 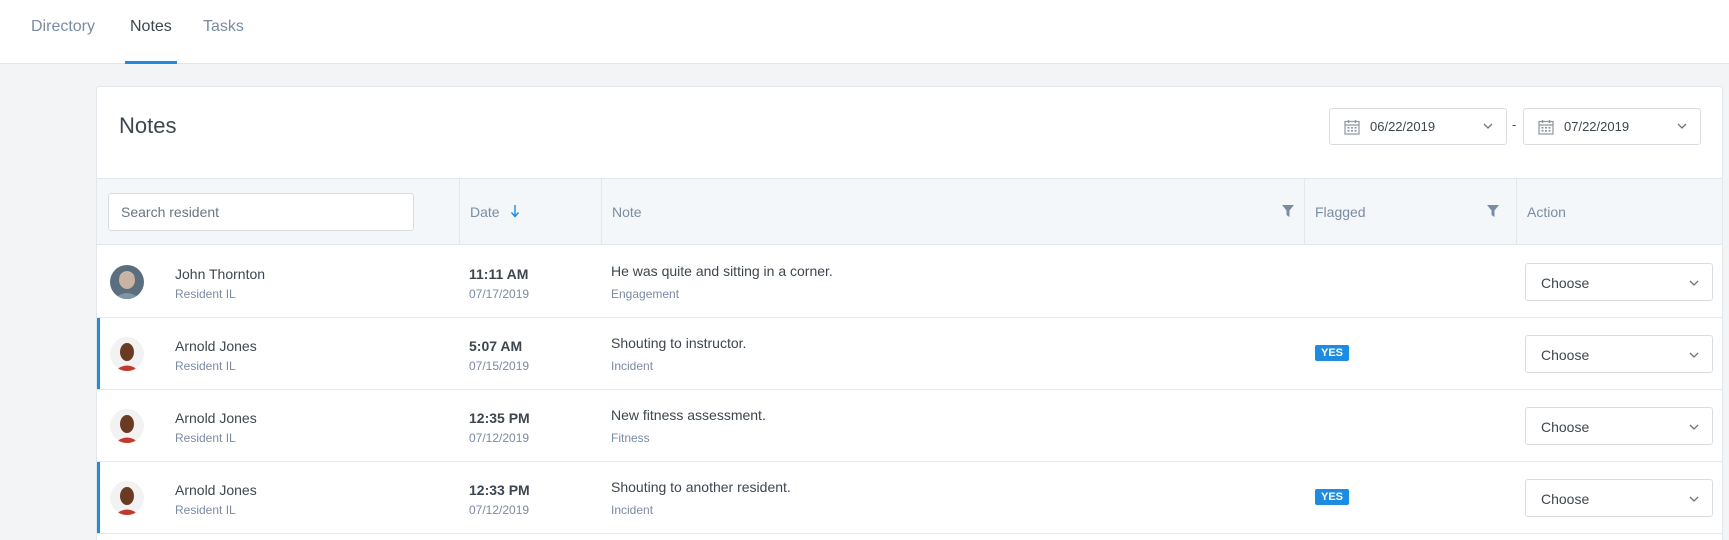 What do you see at coordinates (1340, 212) in the screenshot?
I see `flagged-column-label: Flagged` at bounding box center [1340, 212].